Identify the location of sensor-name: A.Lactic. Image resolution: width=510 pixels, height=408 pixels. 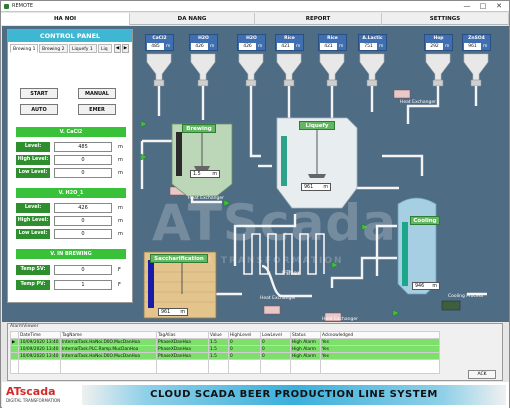
(372, 38).